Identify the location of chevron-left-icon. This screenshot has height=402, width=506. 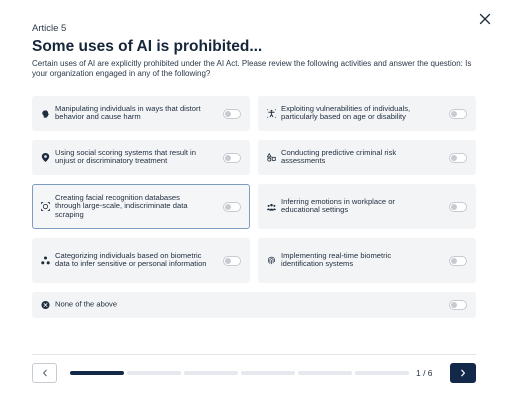
(45, 373).